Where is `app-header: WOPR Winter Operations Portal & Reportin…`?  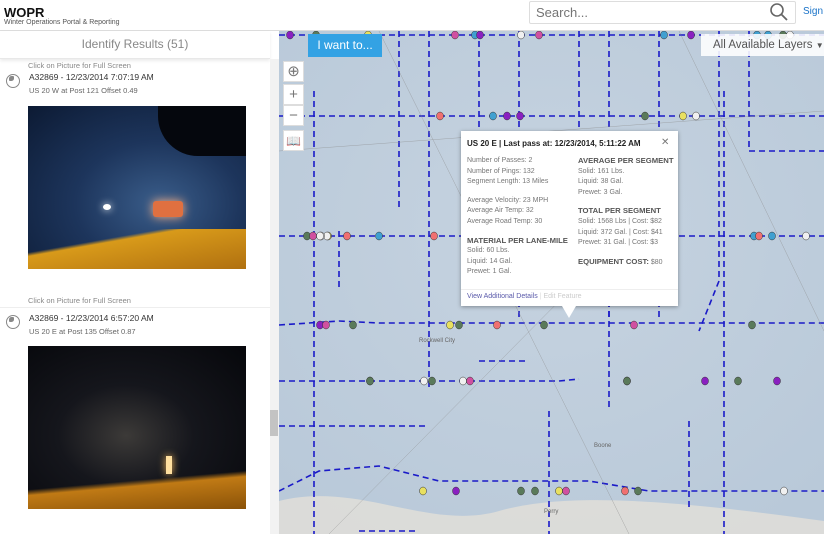
app-header: WOPR Winter Operations Portal & Reportin… is located at coordinates (412, 15).